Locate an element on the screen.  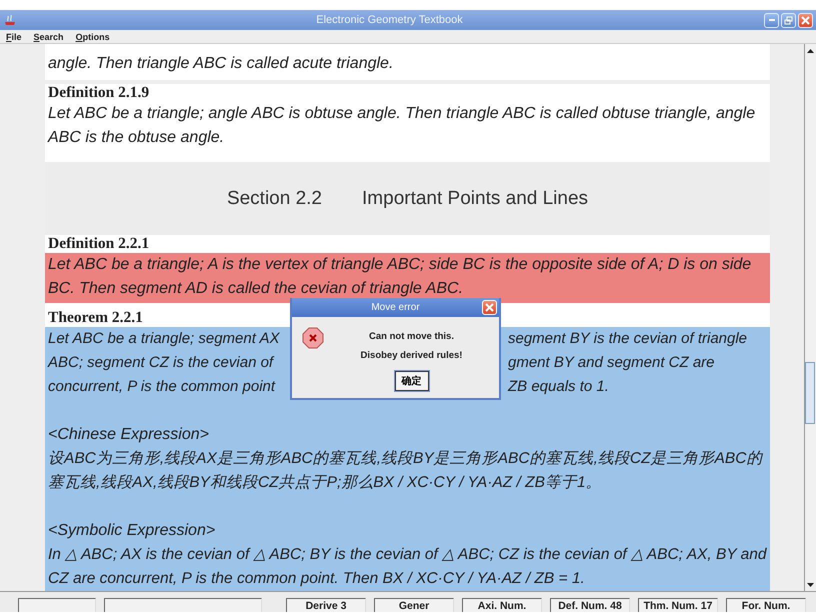
status-field: Thm. Num. 17 is located at coordinates (678, 605).